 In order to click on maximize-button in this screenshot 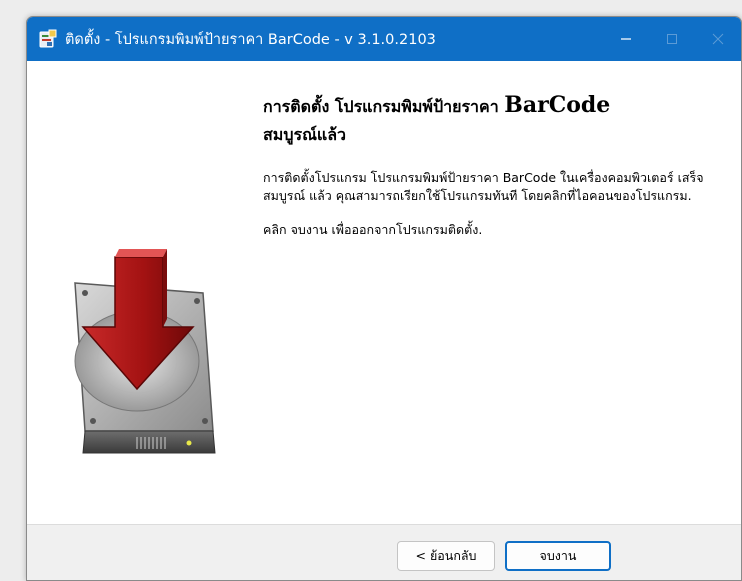, I will do `click(672, 39)`.